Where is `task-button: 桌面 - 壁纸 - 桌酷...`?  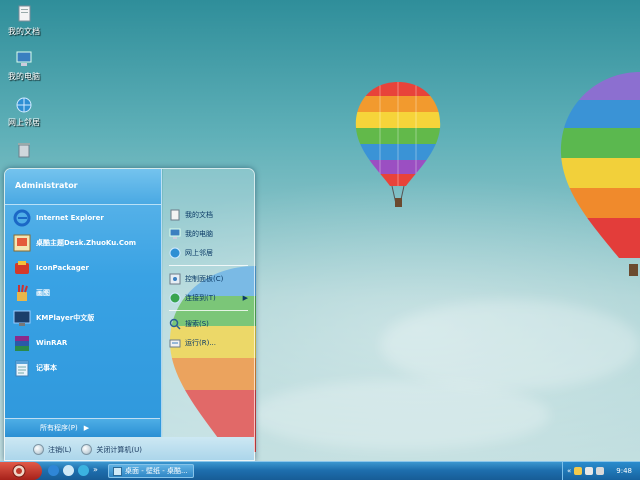
task-button: 桌面 - 壁纸 - 桌酷... is located at coordinates (151, 471).